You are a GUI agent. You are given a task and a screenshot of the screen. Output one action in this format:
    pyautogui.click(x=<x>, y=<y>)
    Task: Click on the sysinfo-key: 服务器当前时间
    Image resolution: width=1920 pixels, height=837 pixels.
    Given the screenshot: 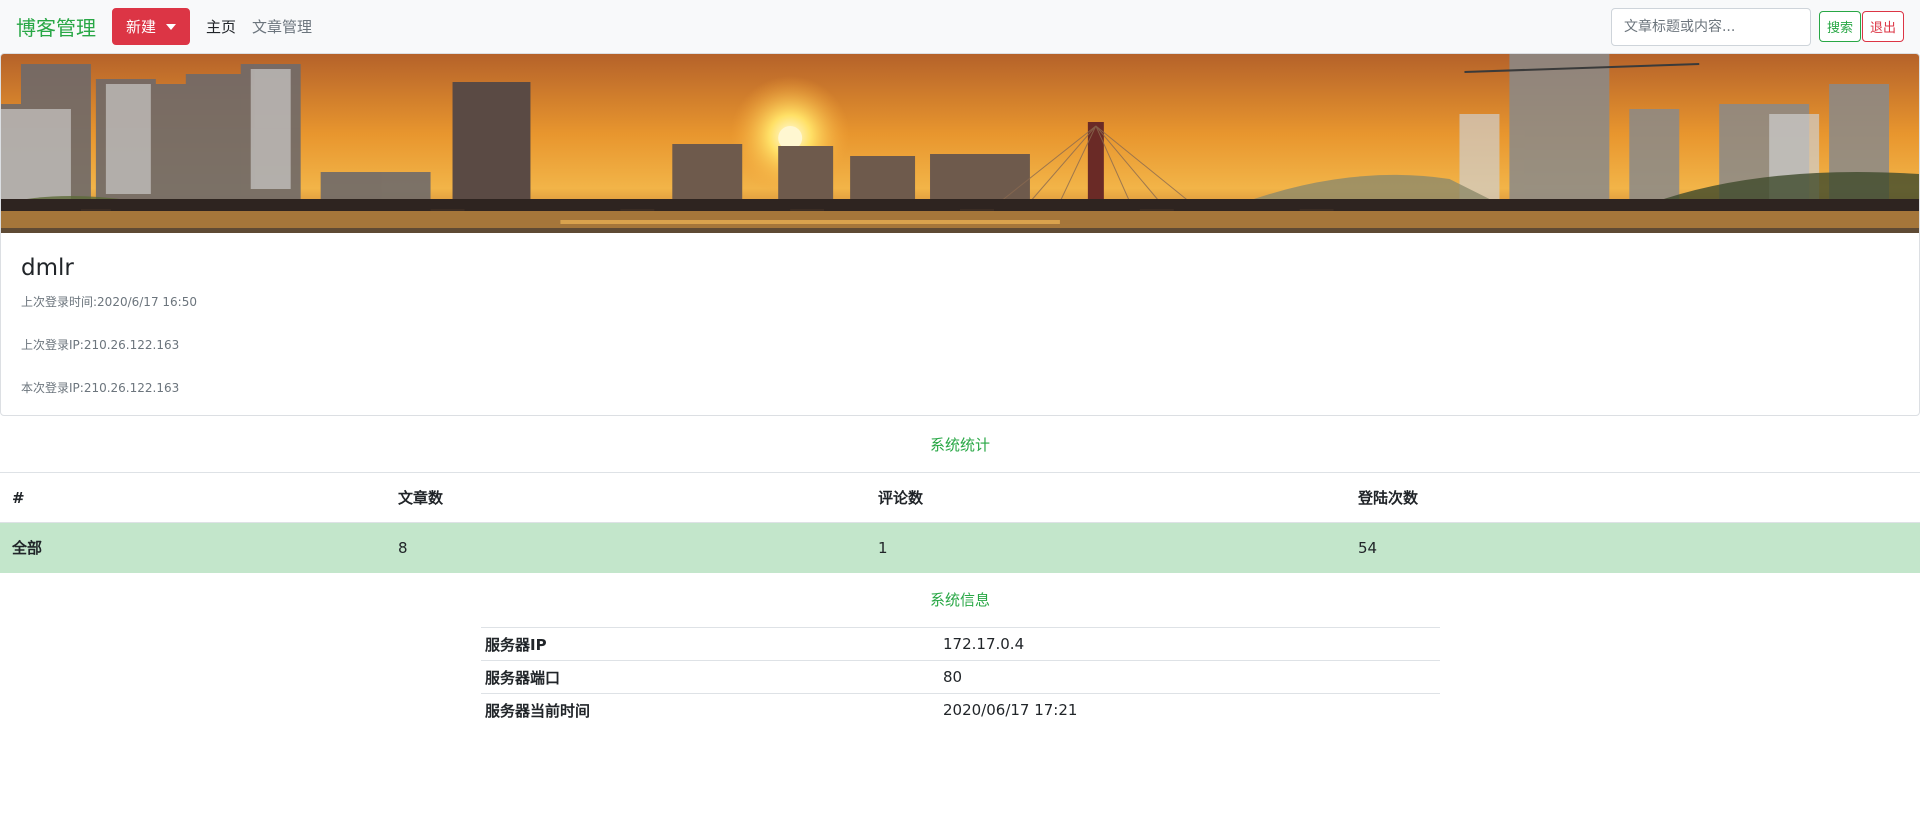 What is the action you would take?
    pyautogui.click(x=710, y=710)
    